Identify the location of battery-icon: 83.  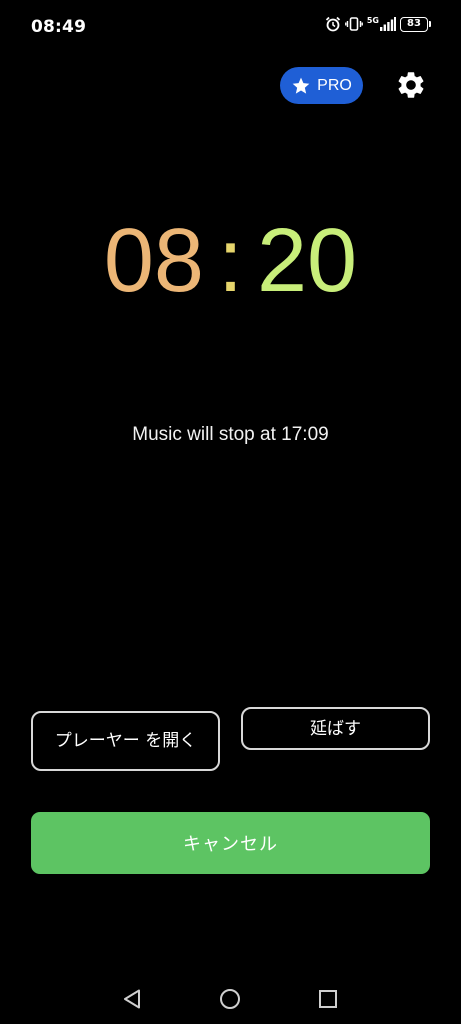
(415, 24).